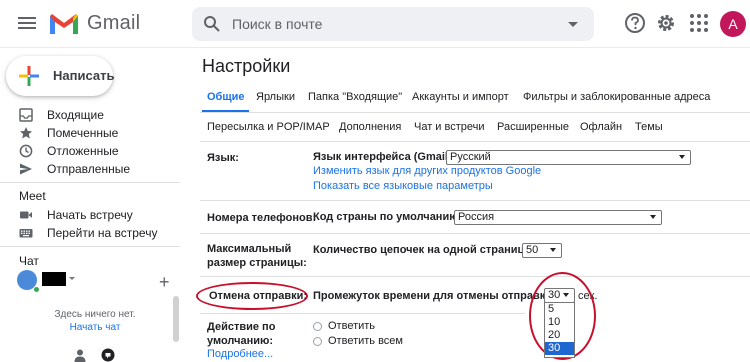  Describe the element at coordinates (108, 355) in the screenshot. I see `chat-bubble-icon` at that location.